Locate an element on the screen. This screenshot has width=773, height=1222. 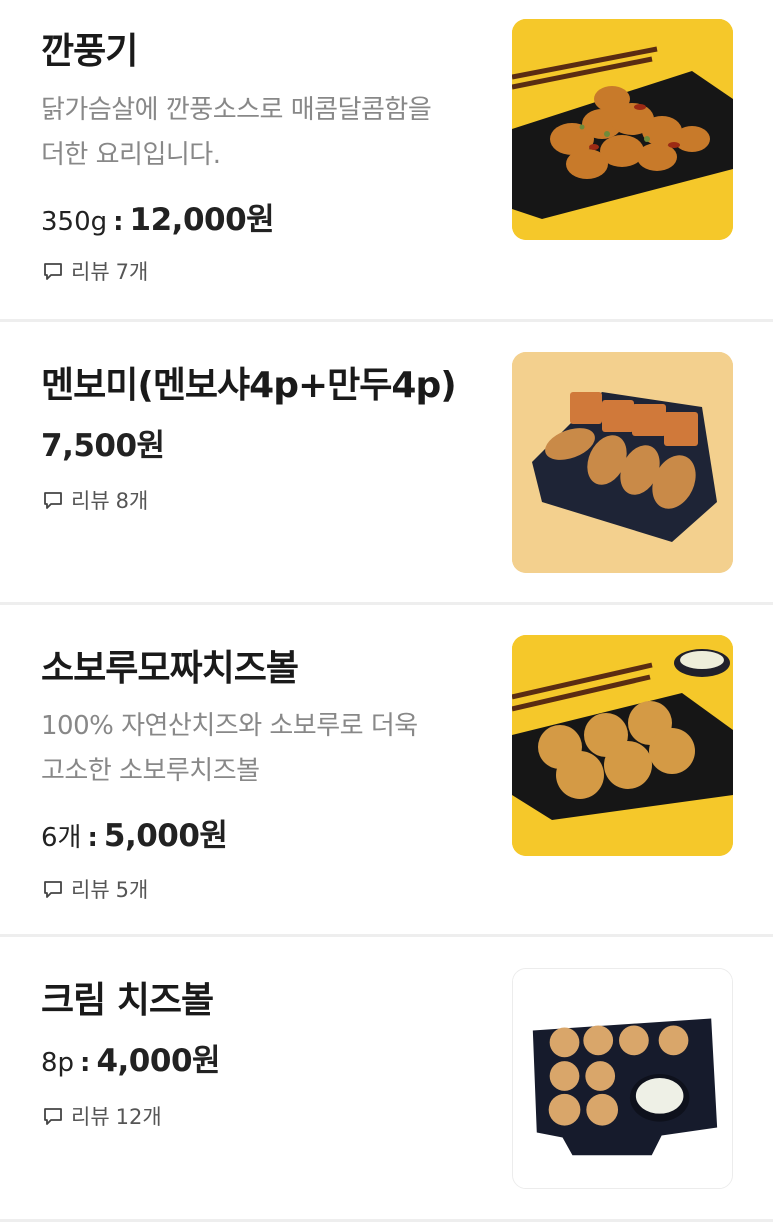
menu-item-price: 7,500원 is located at coordinates (103, 442).